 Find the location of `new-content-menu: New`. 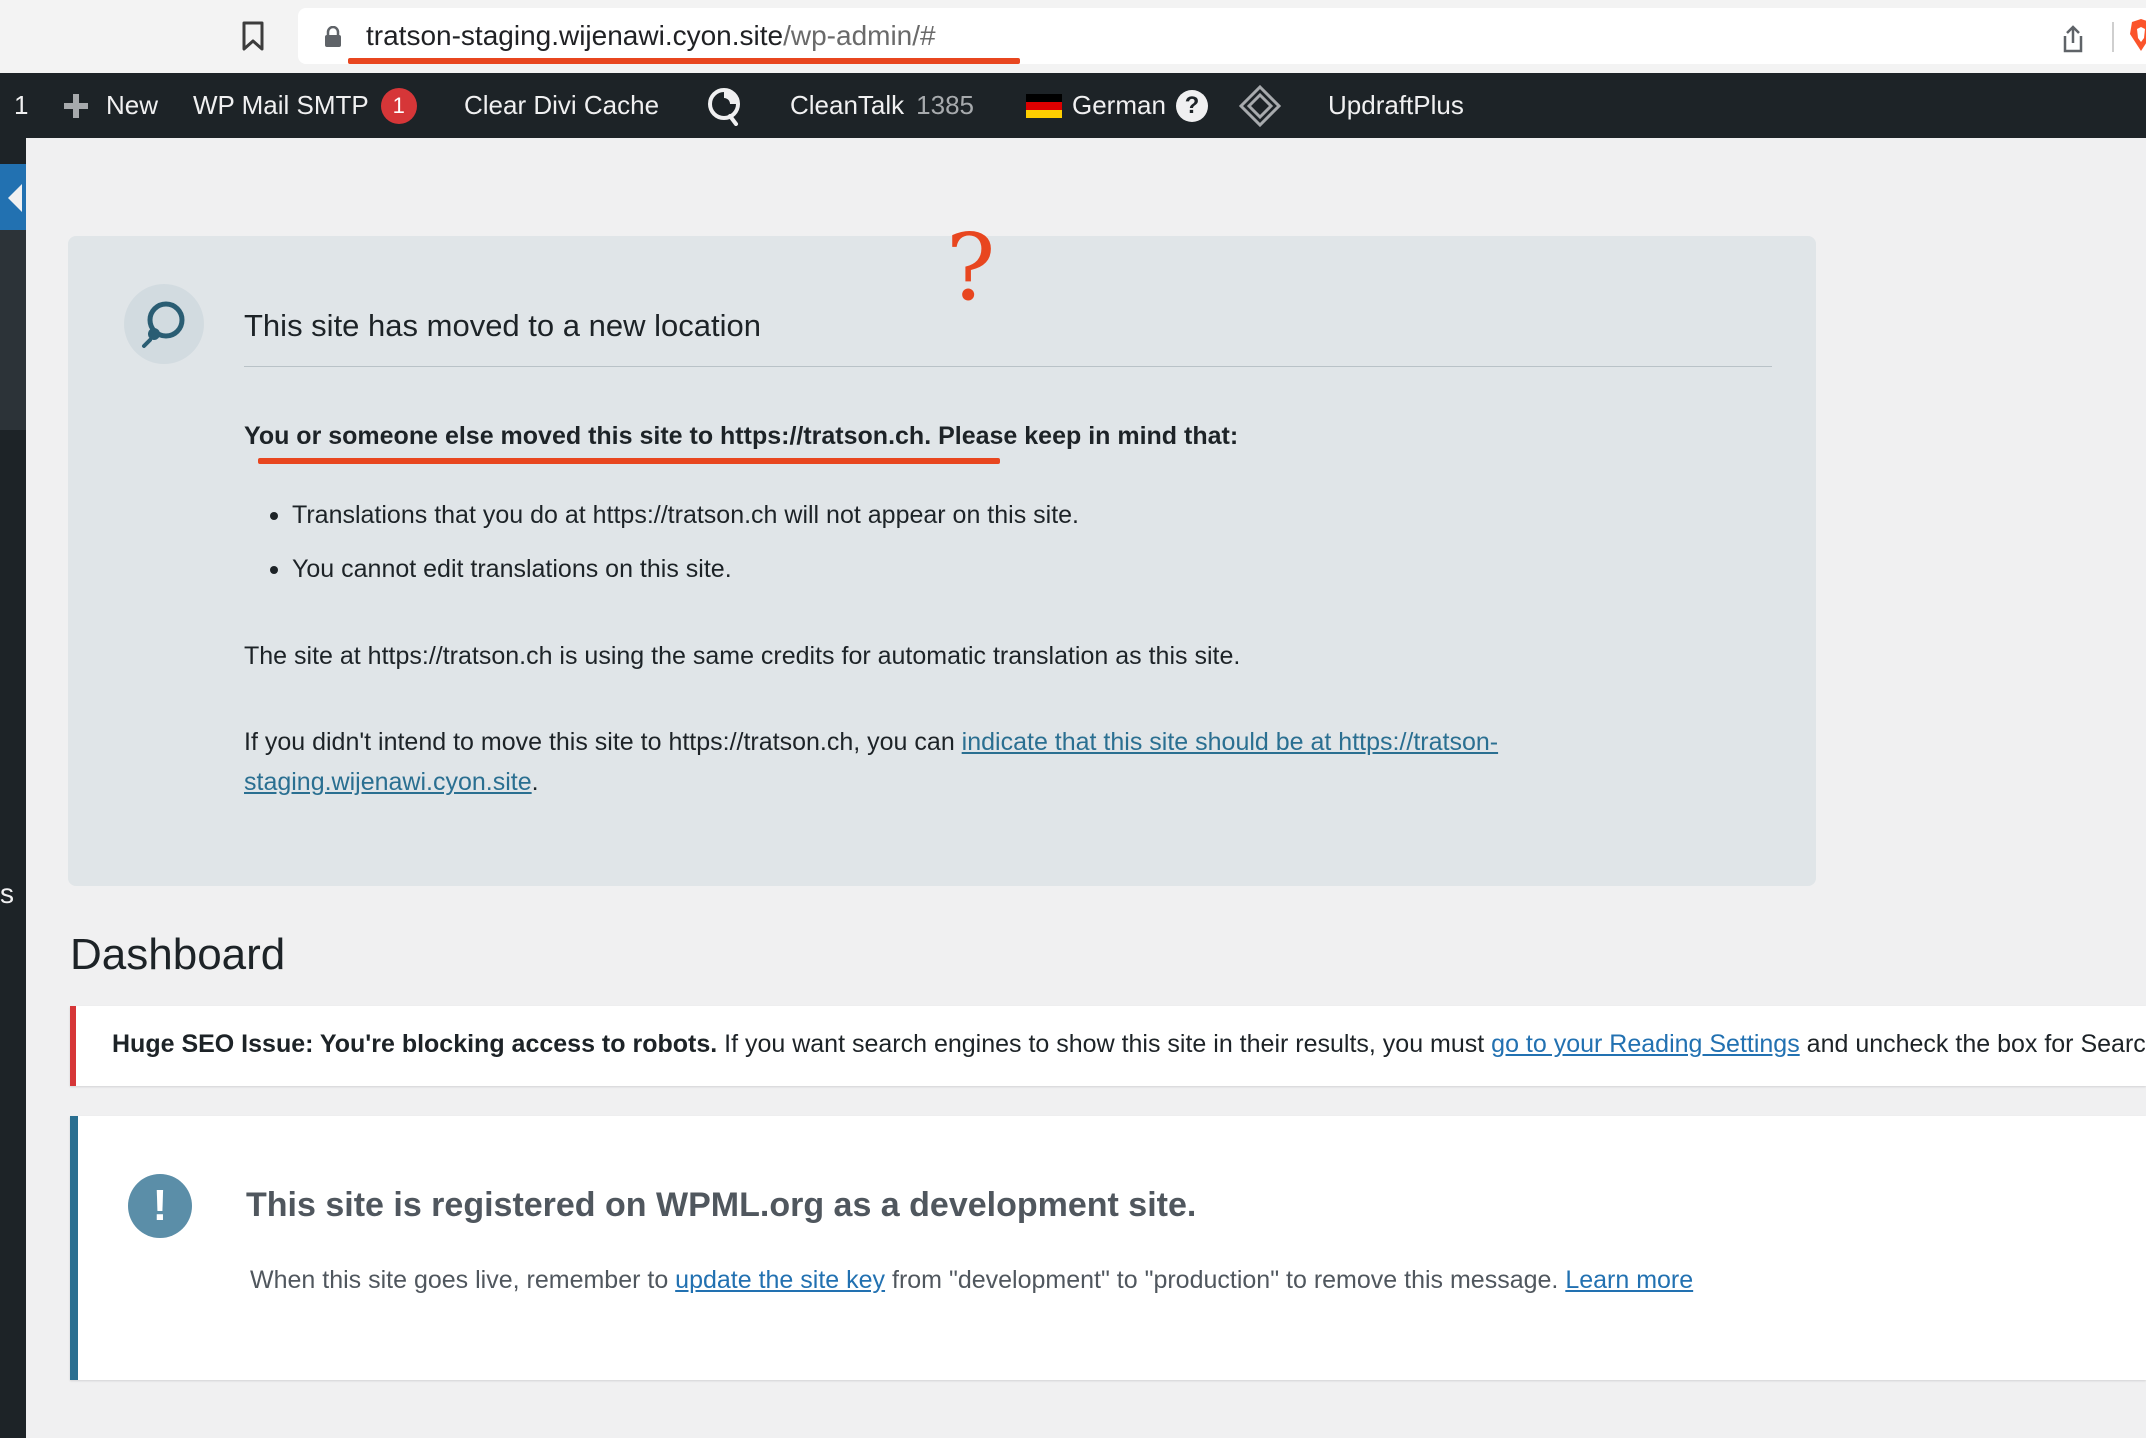

new-content-menu: New is located at coordinates (110, 105).